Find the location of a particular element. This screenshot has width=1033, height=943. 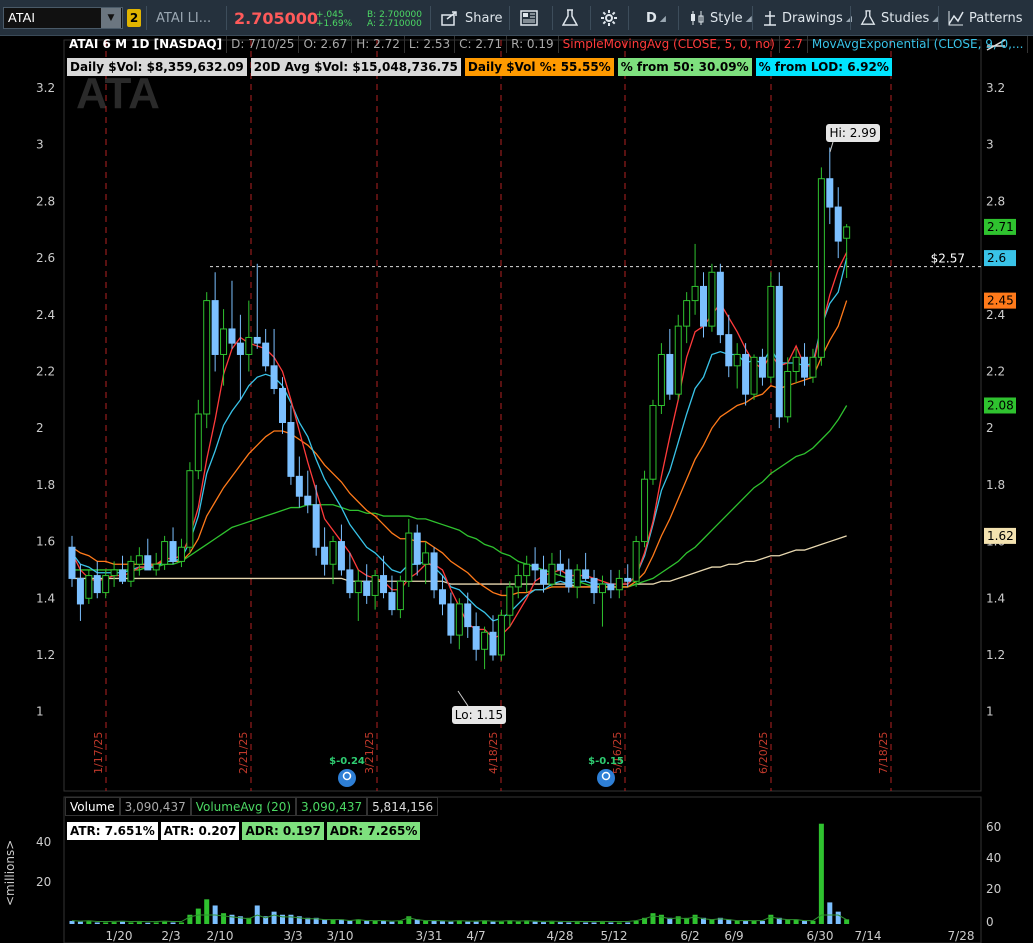

sma-study-label: SimpleMovingAvg (CLOSE, 5, 0, no) is located at coordinates (669, 44).